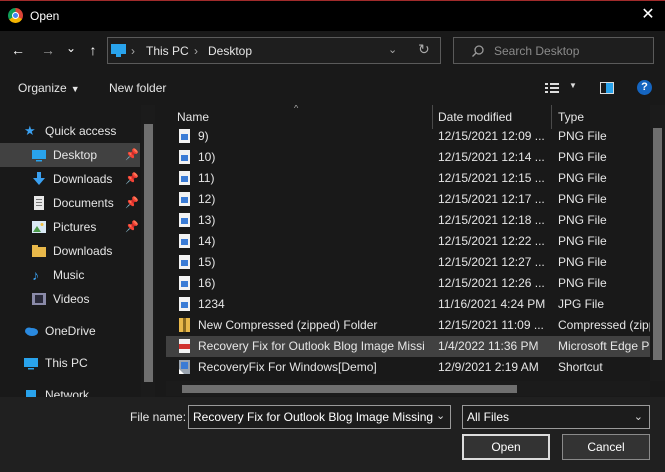 The width and height of the screenshot is (665, 472). I want to click on breadcrumb-this-pc: This PC, so click(167, 51).